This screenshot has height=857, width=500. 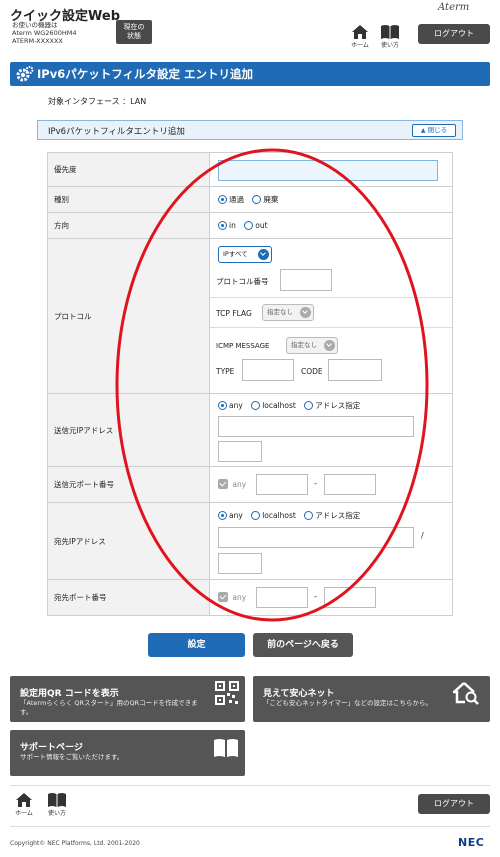 What do you see at coordinates (56, 813) in the screenshot?
I see `footer-howto-label: 使い方` at bounding box center [56, 813].